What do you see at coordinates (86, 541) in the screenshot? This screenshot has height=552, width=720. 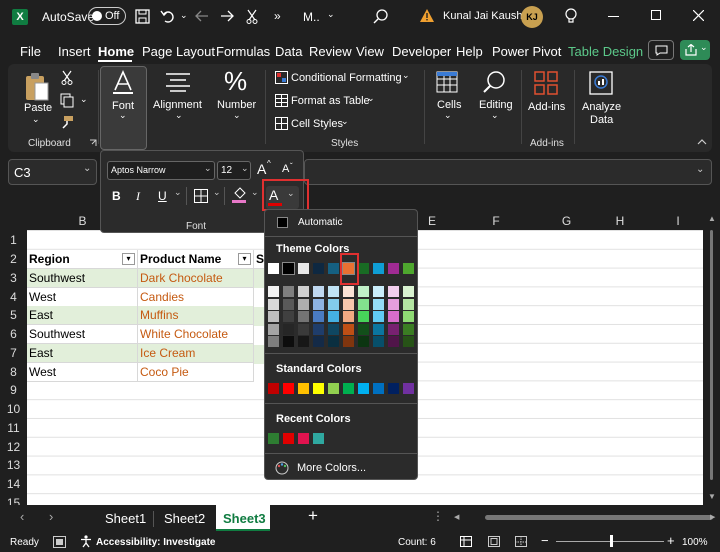 I see `accessibility-icon` at bounding box center [86, 541].